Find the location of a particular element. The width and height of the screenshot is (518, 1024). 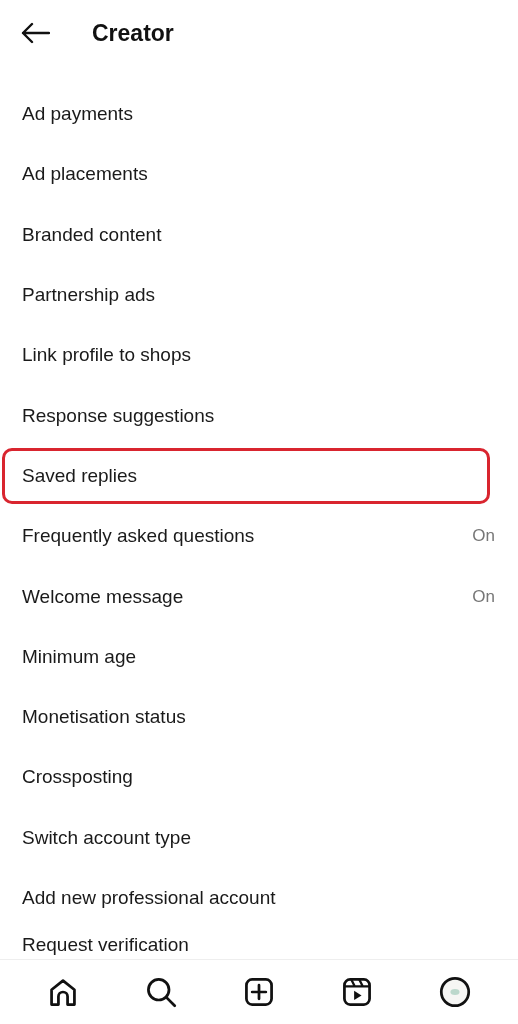

settings-item: Ad payments is located at coordinates (250, 114).